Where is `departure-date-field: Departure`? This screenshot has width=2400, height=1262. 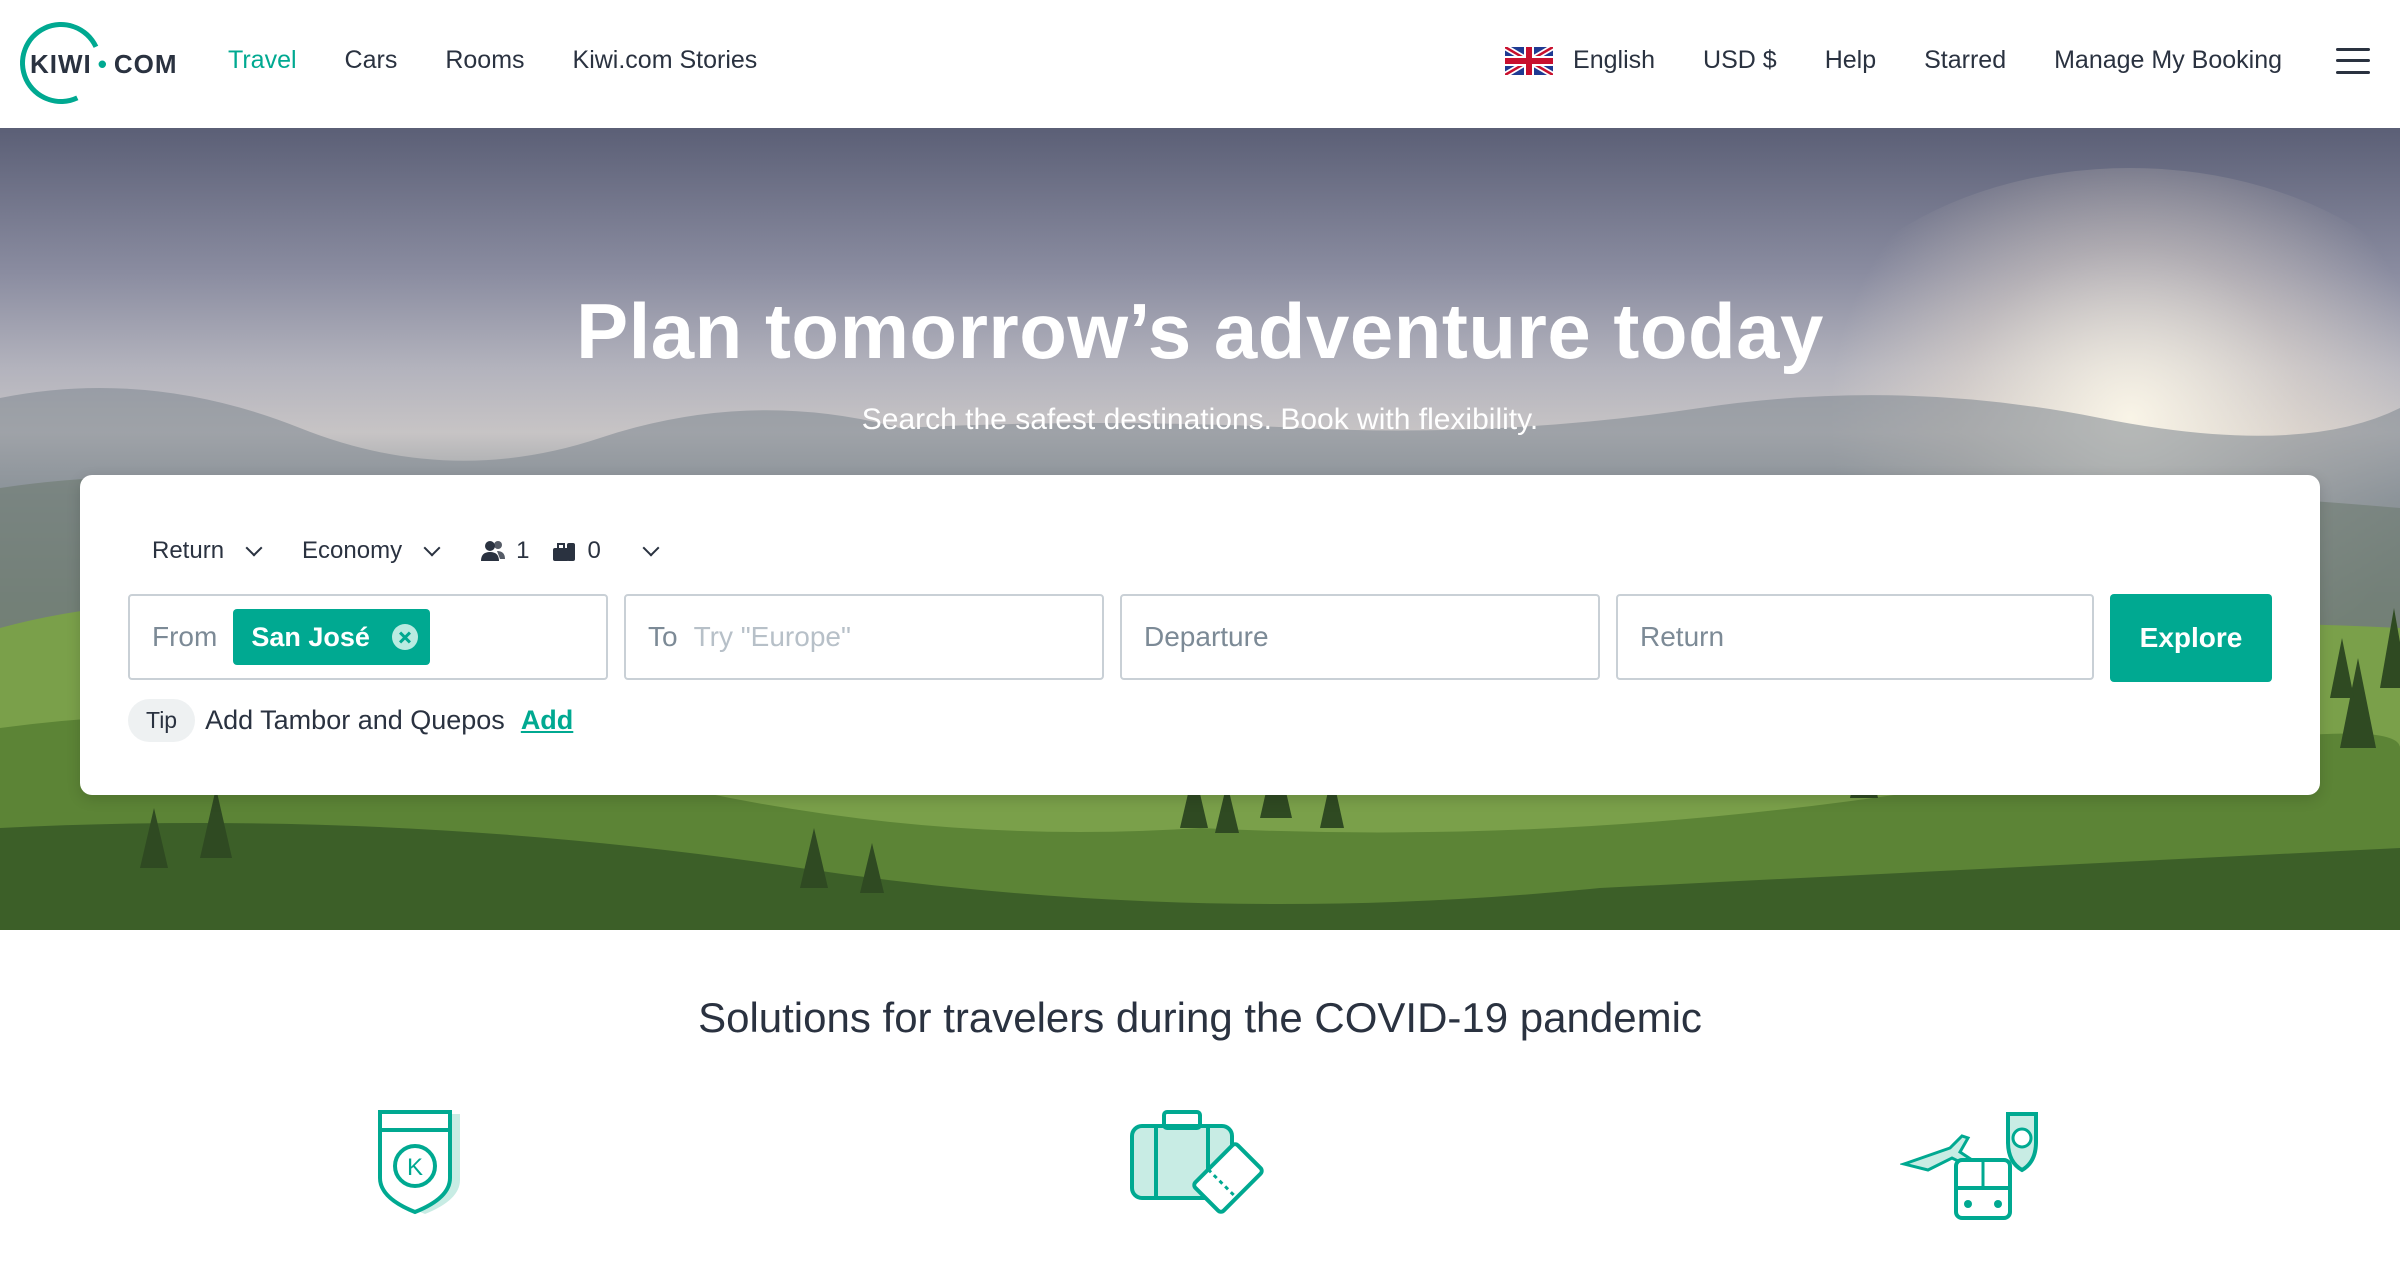
departure-date-field: Departure is located at coordinates (1360, 637).